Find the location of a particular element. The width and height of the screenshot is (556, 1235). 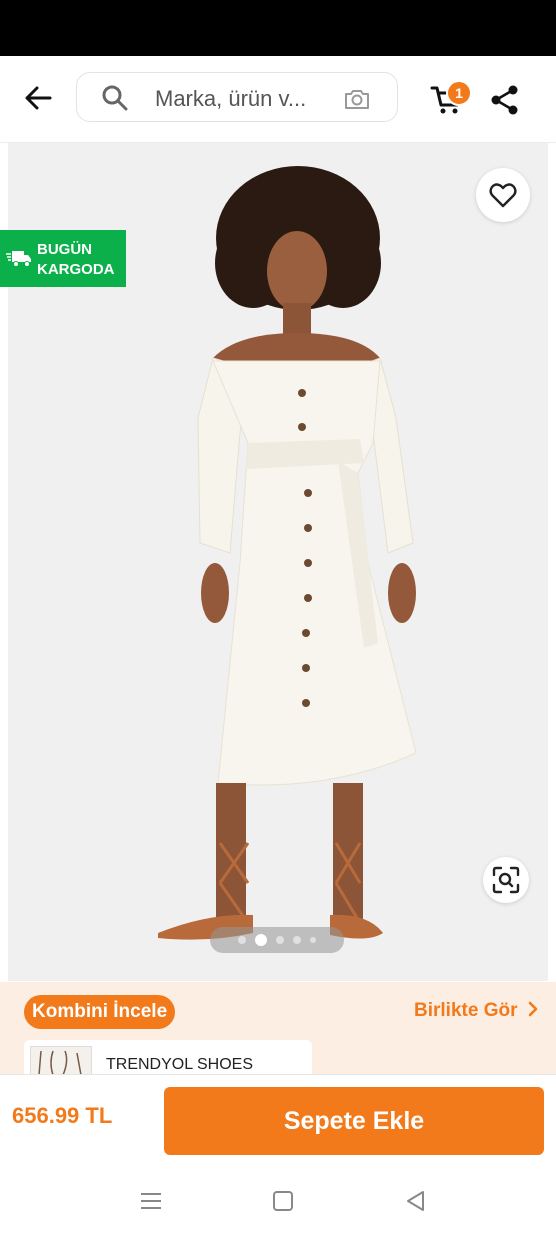

arrow-left-icon is located at coordinates (38, 98).